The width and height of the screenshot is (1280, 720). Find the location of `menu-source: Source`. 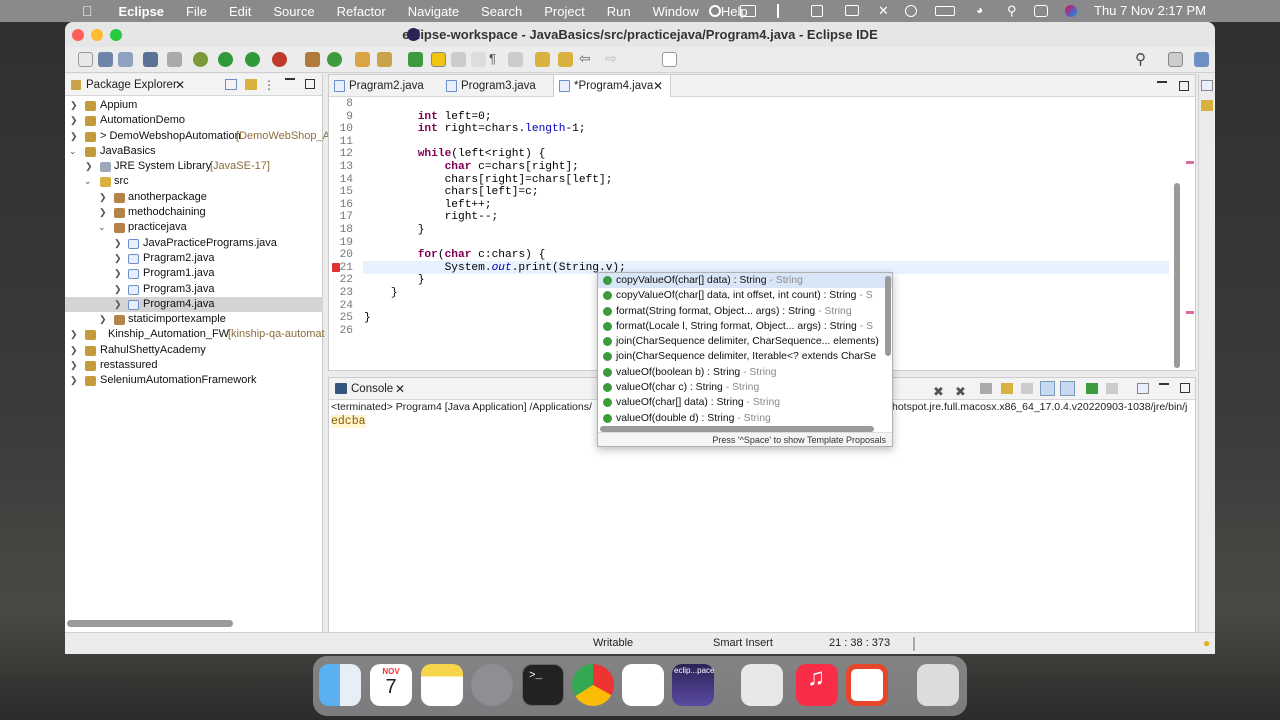

menu-source: Source is located at coordinates (293, 11).